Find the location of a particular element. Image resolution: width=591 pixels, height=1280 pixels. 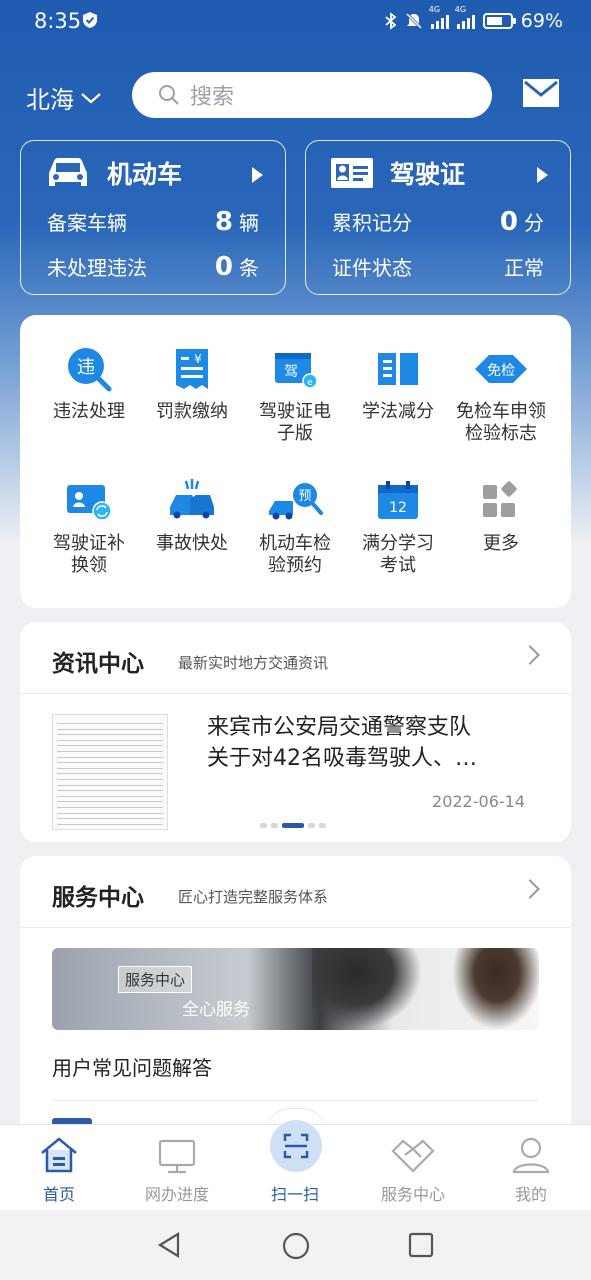

svg-text: 预 is located at coordinates (304, 496).